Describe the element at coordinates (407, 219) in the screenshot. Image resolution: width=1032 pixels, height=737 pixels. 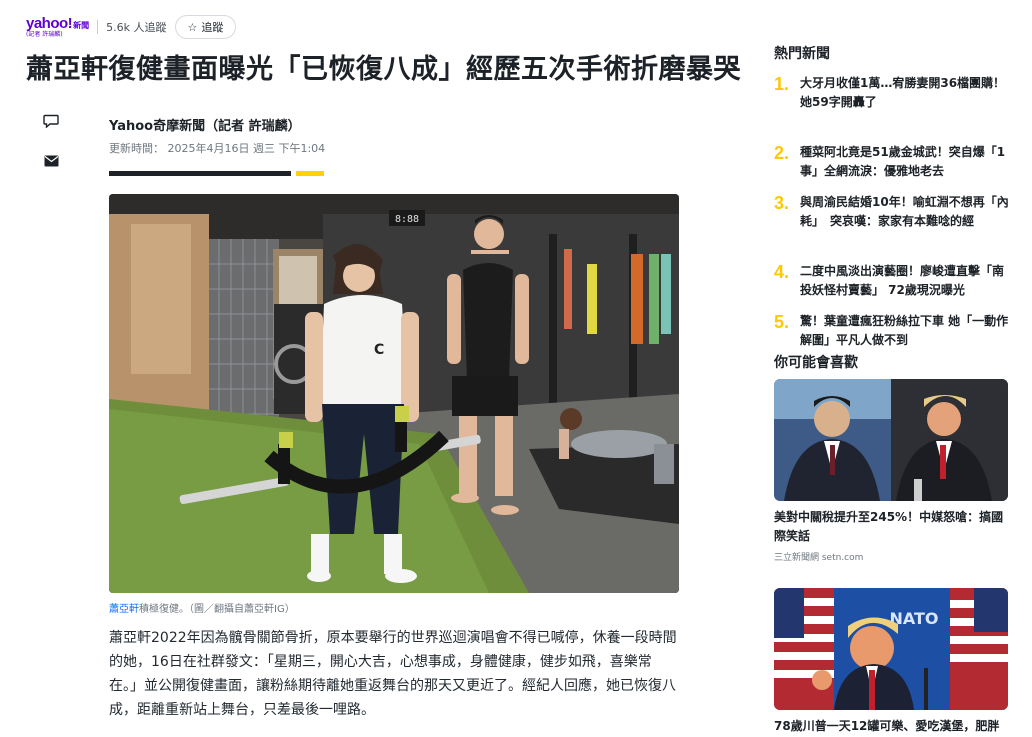
I see `gym-clock-text: 8:88` at that location.